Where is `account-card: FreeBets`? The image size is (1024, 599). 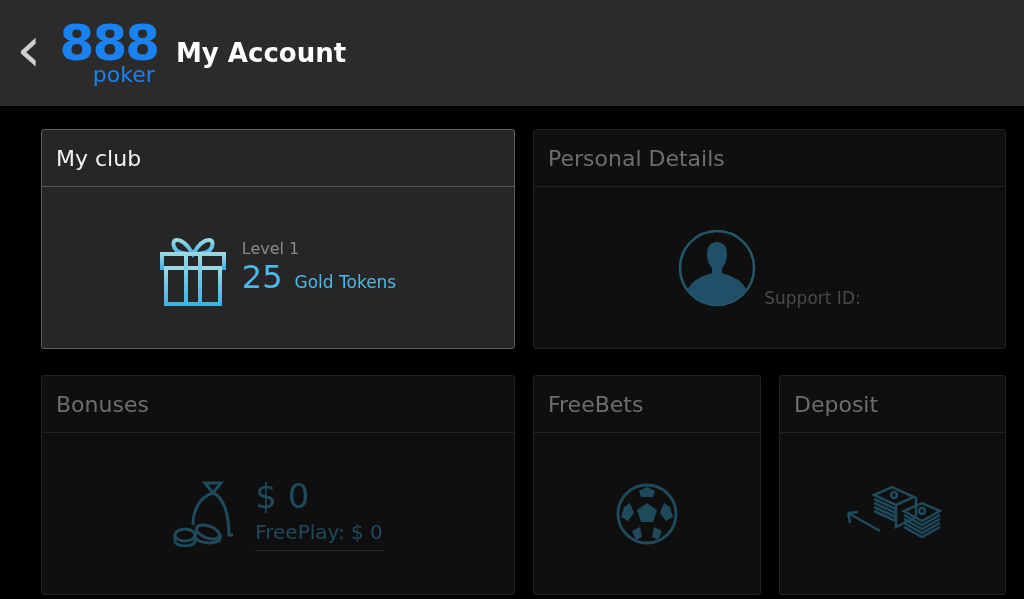
account-card: FreeBets is located at coordinates (647, 485).